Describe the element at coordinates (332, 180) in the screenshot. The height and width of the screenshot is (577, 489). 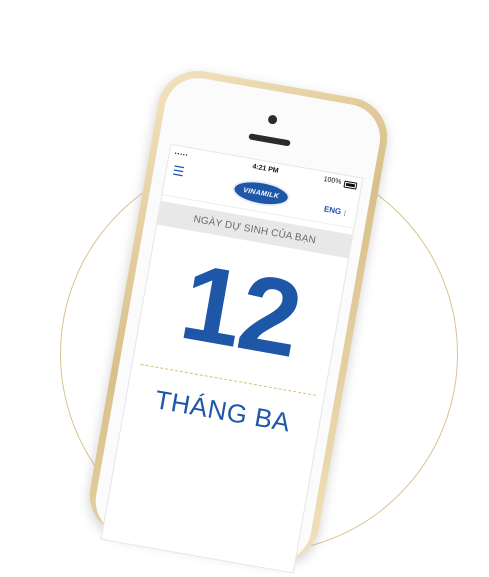
I see `battery-percentage: 100%` at that location.